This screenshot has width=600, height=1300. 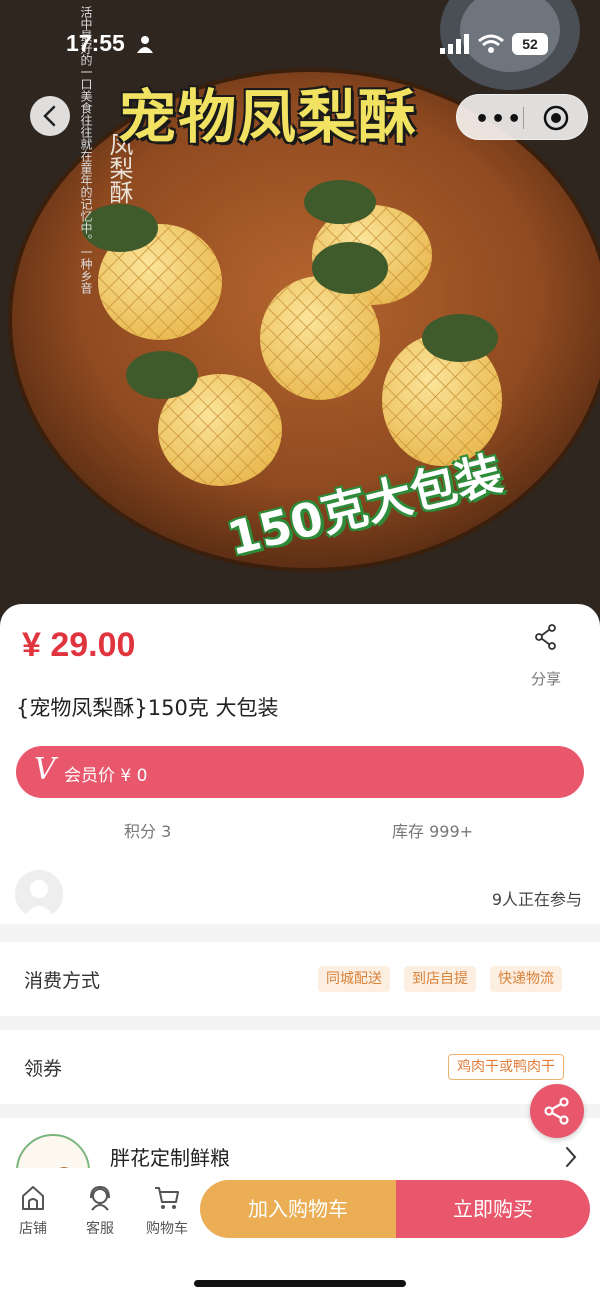 I want to click on product-price: ¥ 29.00, so click(x=79, y=645).